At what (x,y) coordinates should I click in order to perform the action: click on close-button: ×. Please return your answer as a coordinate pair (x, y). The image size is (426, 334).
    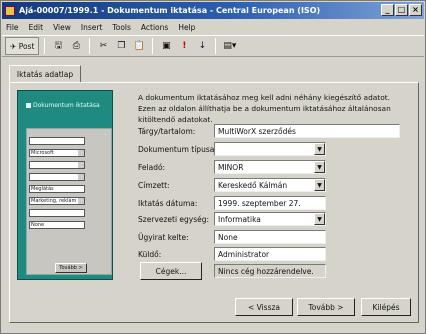
    Looking at the image, I should click on (415, 10).